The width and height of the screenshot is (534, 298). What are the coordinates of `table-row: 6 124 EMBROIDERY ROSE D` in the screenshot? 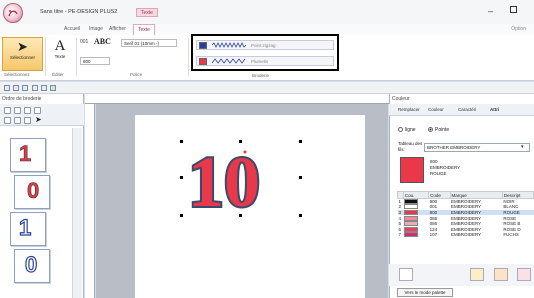 It's located at (466, 229).